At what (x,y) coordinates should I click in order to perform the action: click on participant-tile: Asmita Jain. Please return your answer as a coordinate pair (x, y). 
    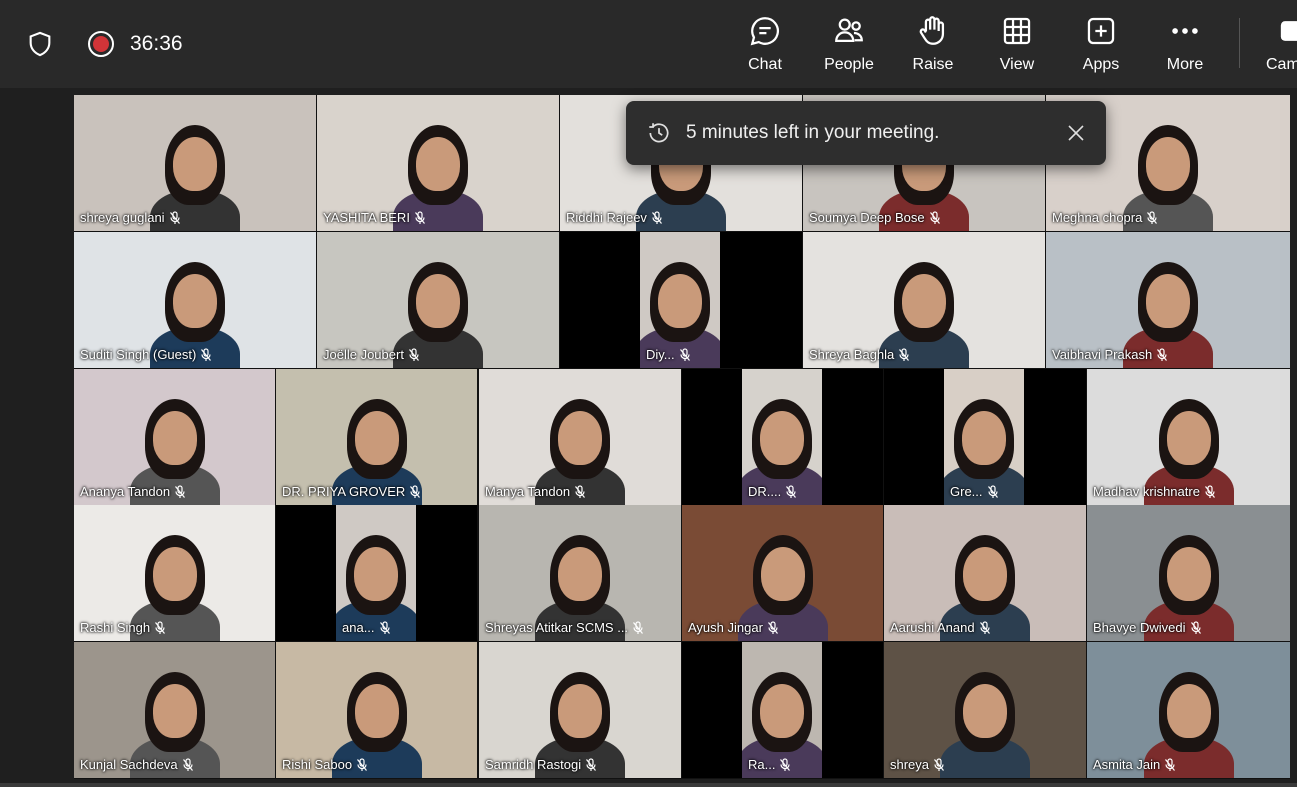
    Looking at the image, I should click on (1188, 710).